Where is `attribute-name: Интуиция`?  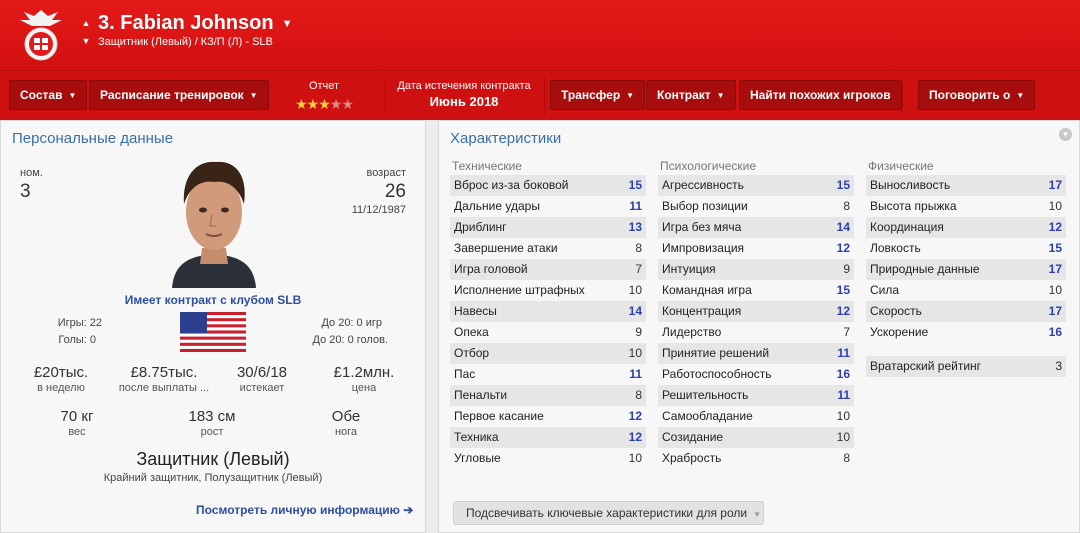 attribute-name: Интуиция is located at coordinates (689, 269).